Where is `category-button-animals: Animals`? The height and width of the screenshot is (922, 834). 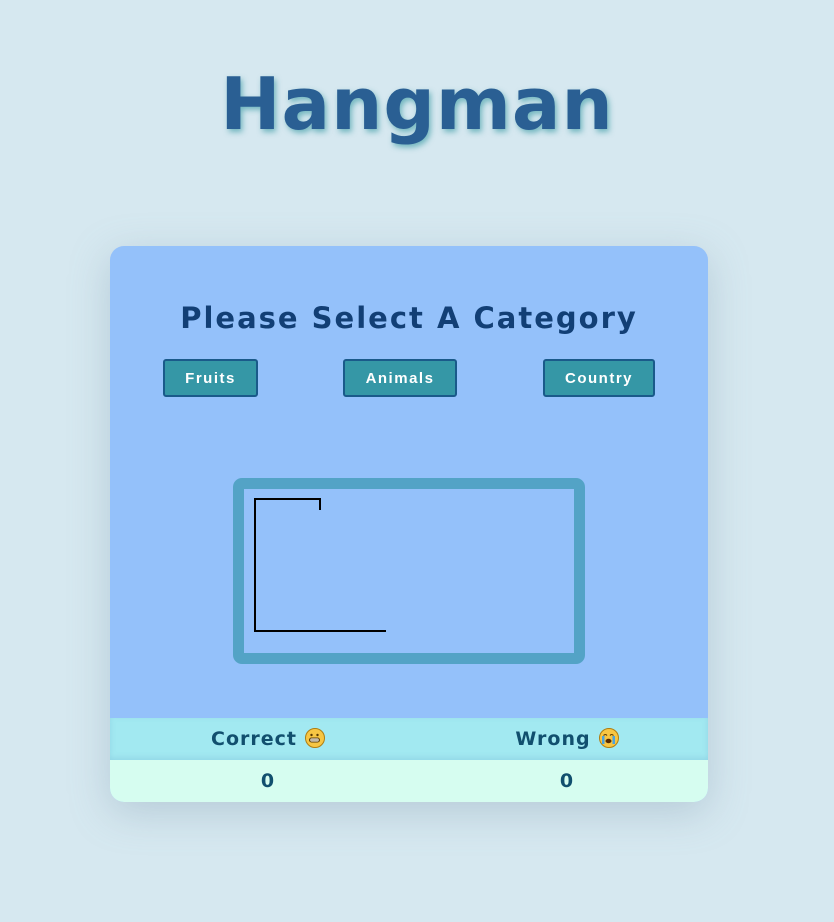 category-button-animals: Animals is located at coordinates (400, 378).